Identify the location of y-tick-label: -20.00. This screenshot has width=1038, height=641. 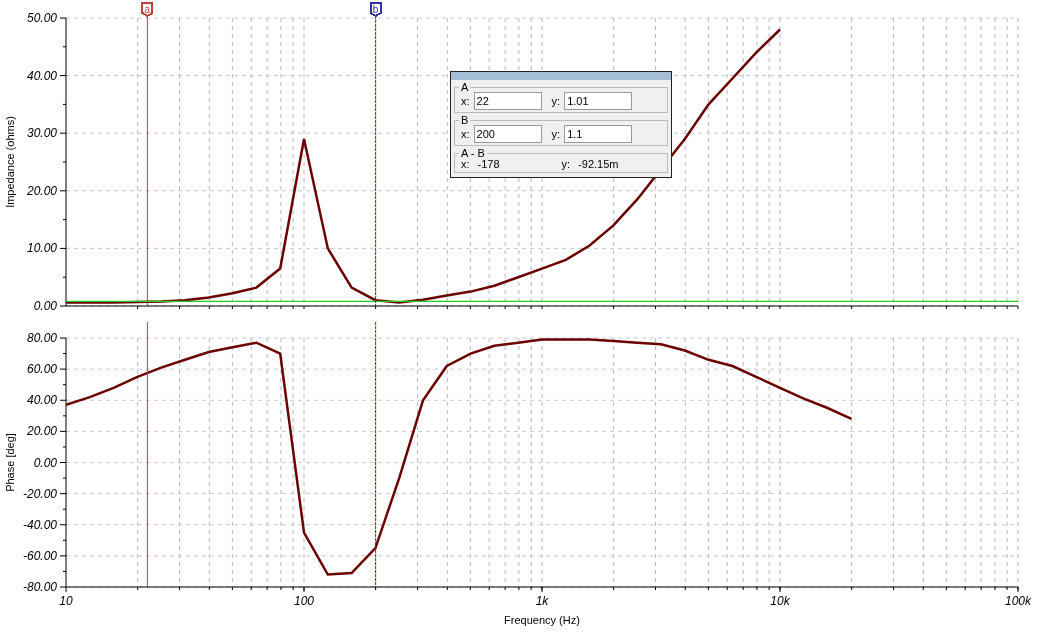
(39, 493).